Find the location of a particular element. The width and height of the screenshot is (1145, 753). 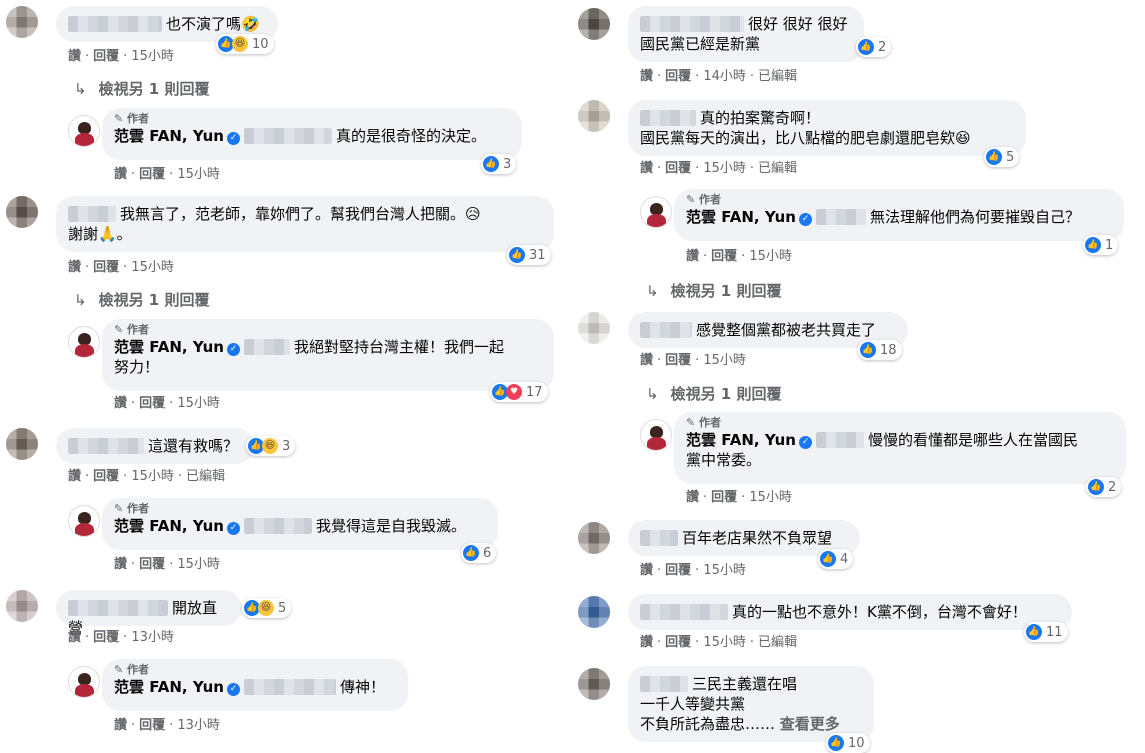

reaction-count: 👍 5 is located at coordinates (1002, 157).